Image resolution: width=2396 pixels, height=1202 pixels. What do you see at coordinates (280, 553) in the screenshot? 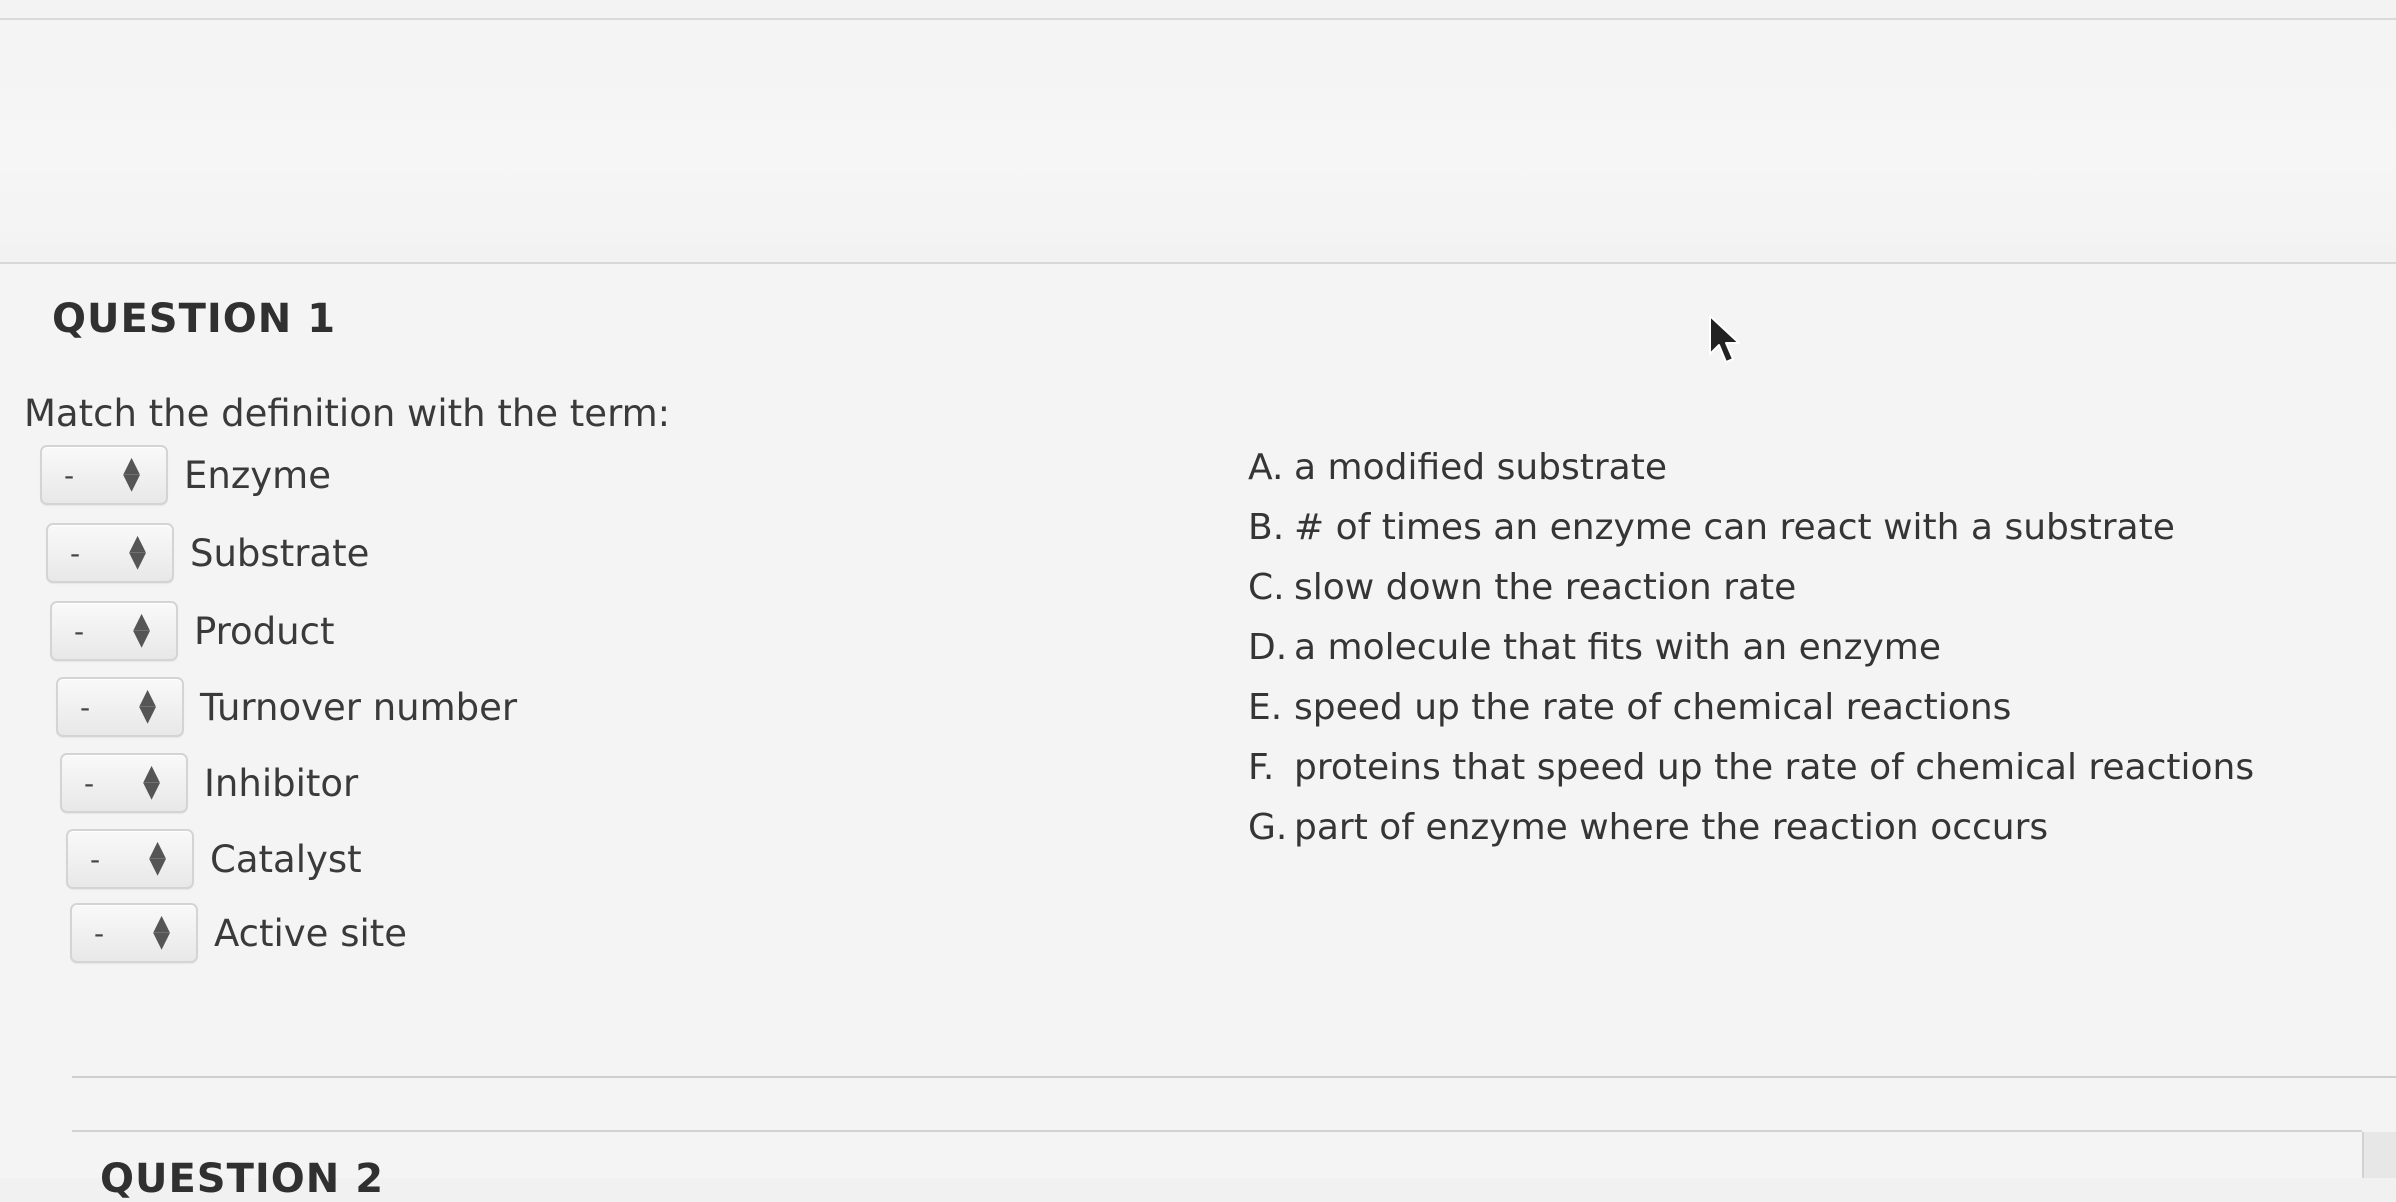
I see `term-label-substrate: Substrate` at bounding box center [280, 553].